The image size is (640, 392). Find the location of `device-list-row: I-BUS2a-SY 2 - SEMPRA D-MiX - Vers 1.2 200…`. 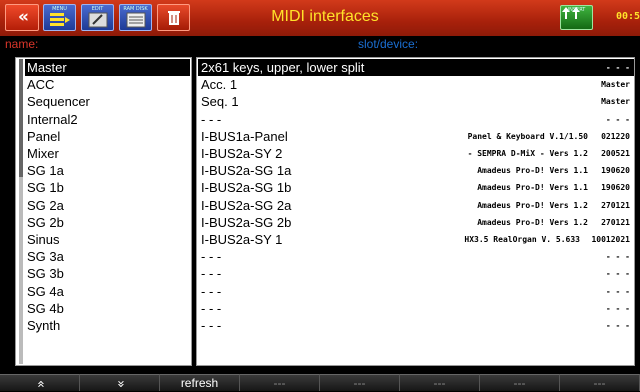

device-list-row: I-BUS2a-SY 2 - SEMPRA D-MiX - Vers 1.2 200… is located at coordinates (416, 153).